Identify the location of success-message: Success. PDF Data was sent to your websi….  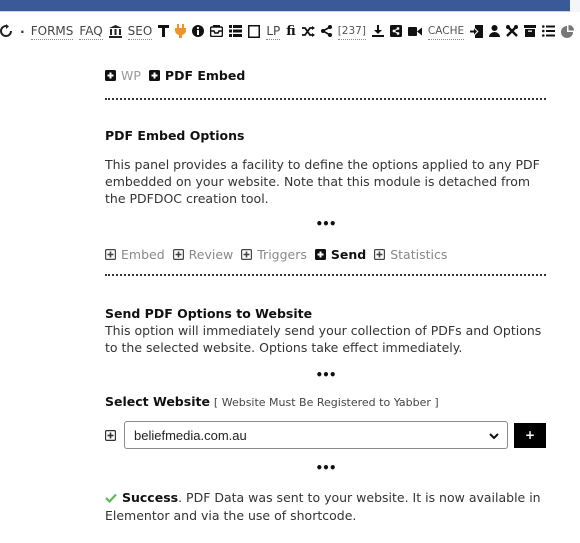
(325, 506).